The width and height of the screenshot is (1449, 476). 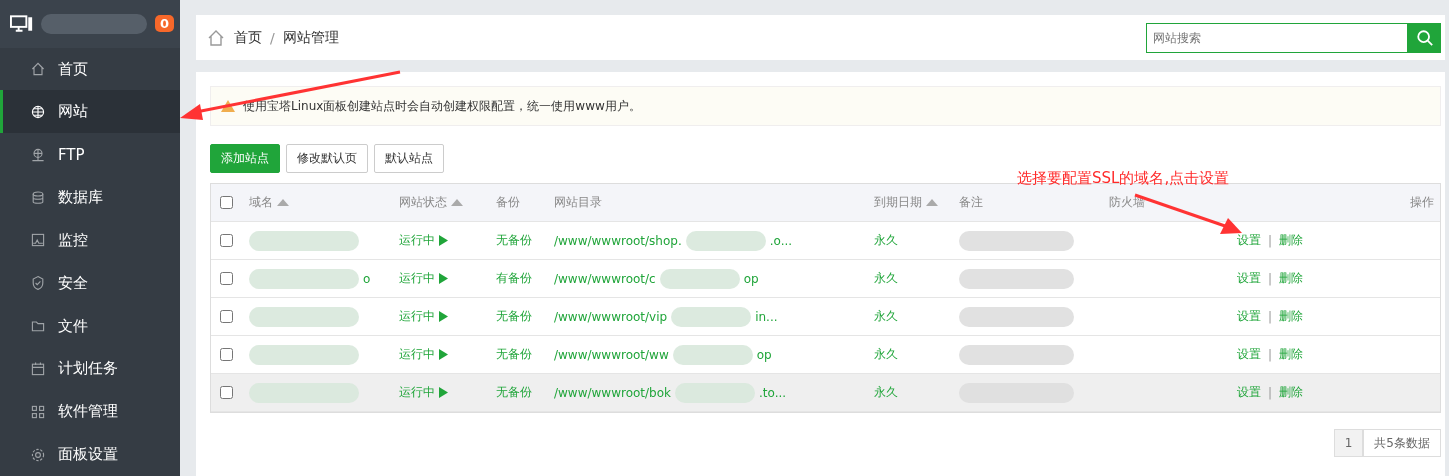 What do you see at coordinates (971, 202) in the screenshot?
I see `column-header: 备注` at bounding box center [971, 202].